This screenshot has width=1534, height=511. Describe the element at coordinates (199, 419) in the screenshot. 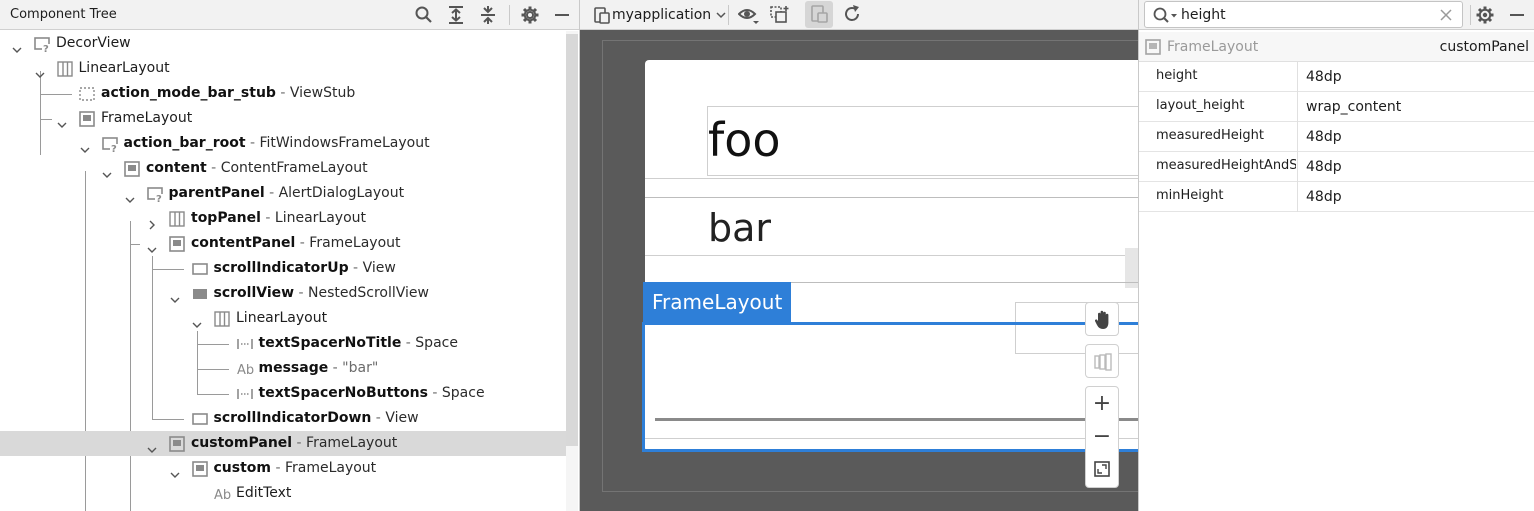

I see `view-icon` at that location.